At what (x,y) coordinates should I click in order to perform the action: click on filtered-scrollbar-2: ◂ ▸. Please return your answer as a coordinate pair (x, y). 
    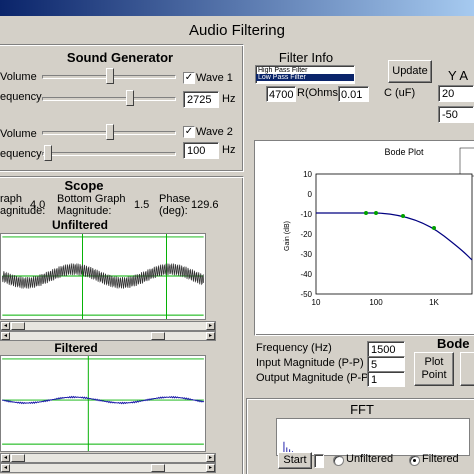
    Looking at the image, I should click on (108, 468).